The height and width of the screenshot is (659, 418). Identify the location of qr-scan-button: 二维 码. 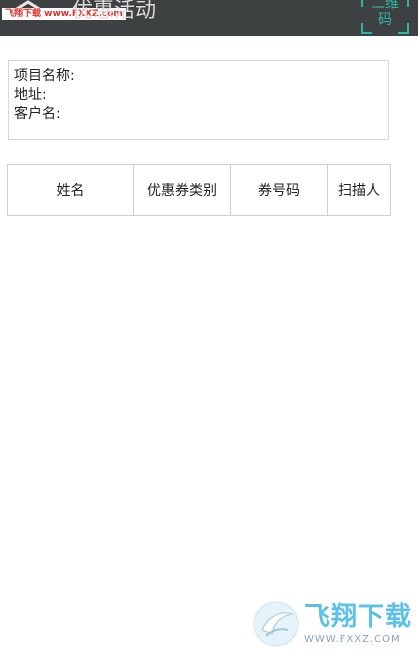
(385, 17).